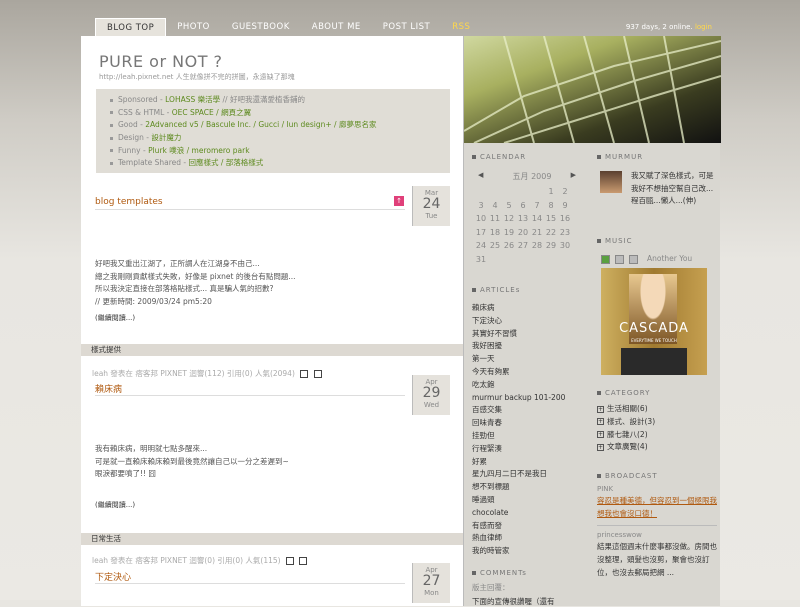 The height and width of the screenshot is (607, 800). I want to click on murmur-title-text: MURMUR, so click(624, 157).